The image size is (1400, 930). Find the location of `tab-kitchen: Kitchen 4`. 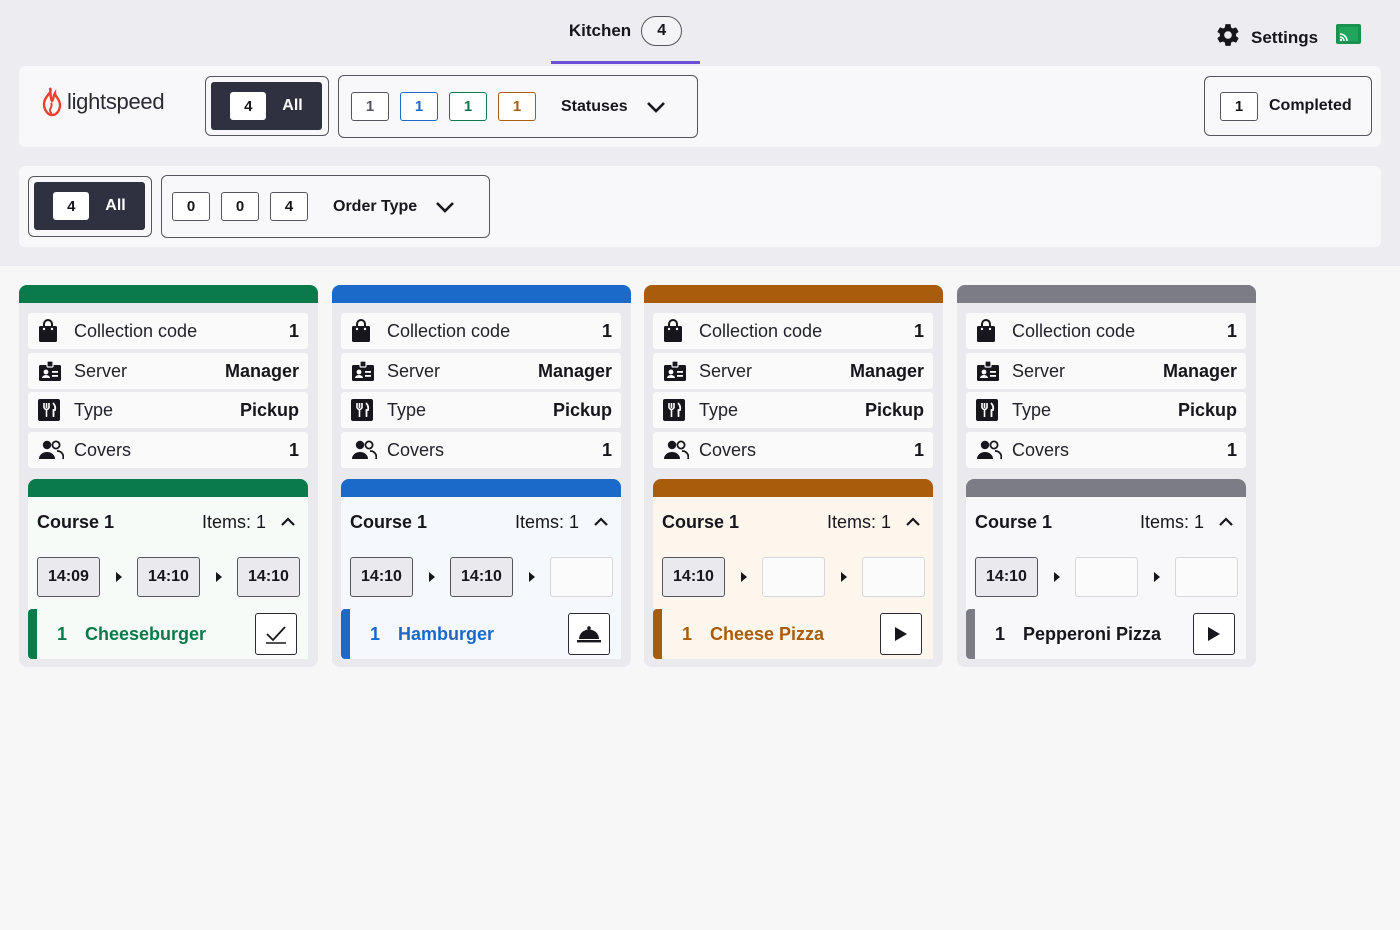

tab-kitchen: Kitchen 4 is located at coordinates (625, 32).